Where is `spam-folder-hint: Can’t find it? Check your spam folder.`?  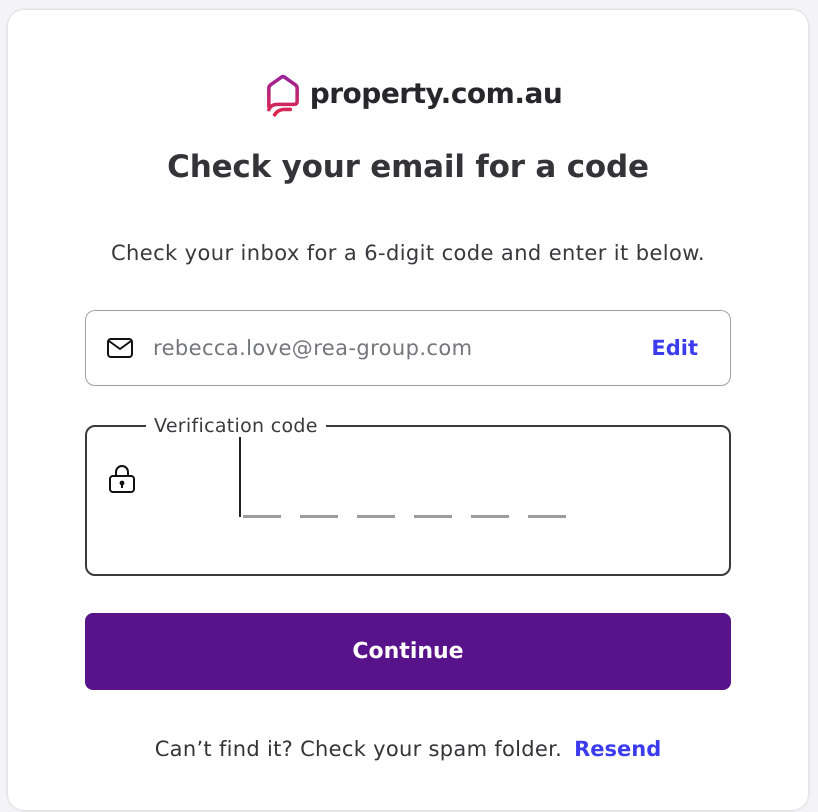
spam-folder-hint: Can’t find it? Check your spam folder. is located at coordinates (358, 749).